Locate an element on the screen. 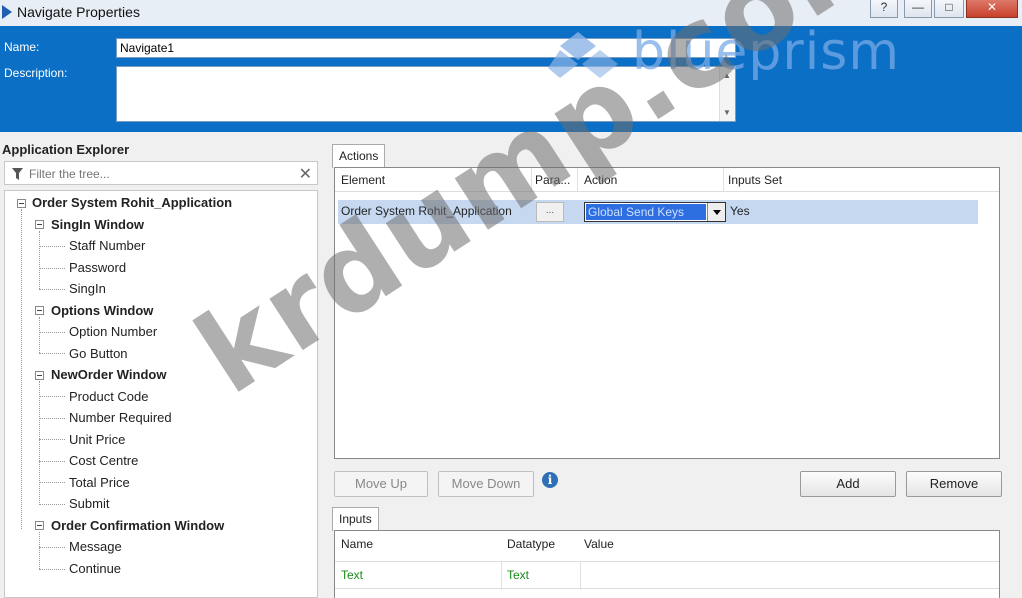 The image size is (1022, 598). maximize-button: □ is located at coordinates (949, 9).